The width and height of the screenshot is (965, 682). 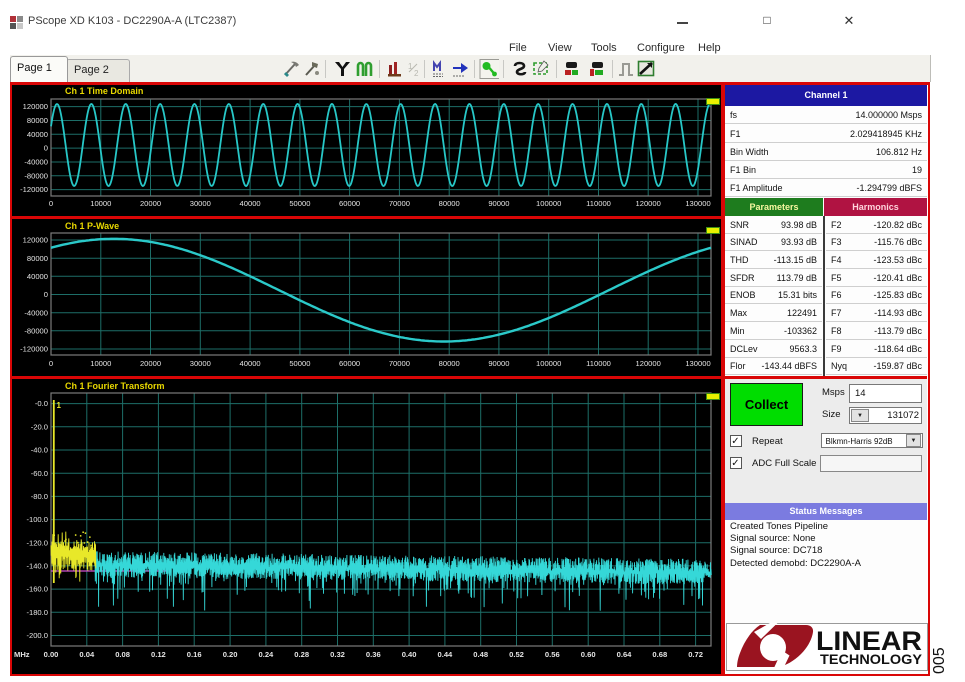 I want to click on svg-text: 0.40, so click(x=409, y=654).